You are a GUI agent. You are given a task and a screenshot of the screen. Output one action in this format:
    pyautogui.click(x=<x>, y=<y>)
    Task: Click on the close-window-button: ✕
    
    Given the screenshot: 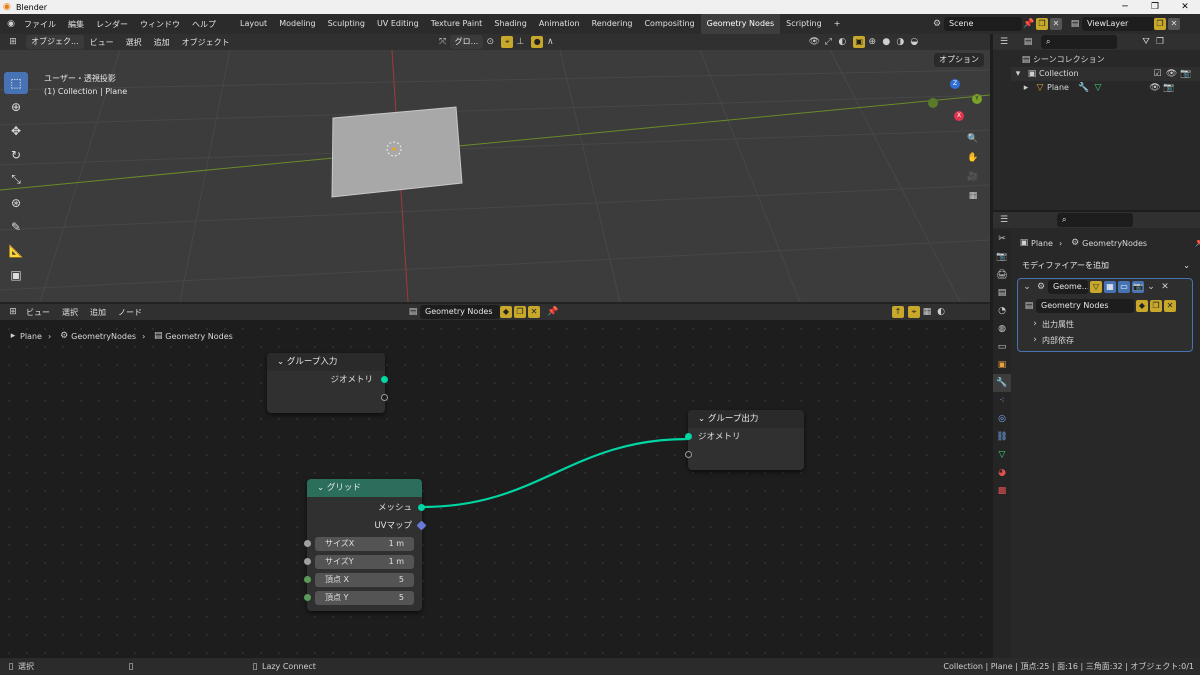 What is the action you would take?
    pyautogui.click(x=1185, y=7)
    